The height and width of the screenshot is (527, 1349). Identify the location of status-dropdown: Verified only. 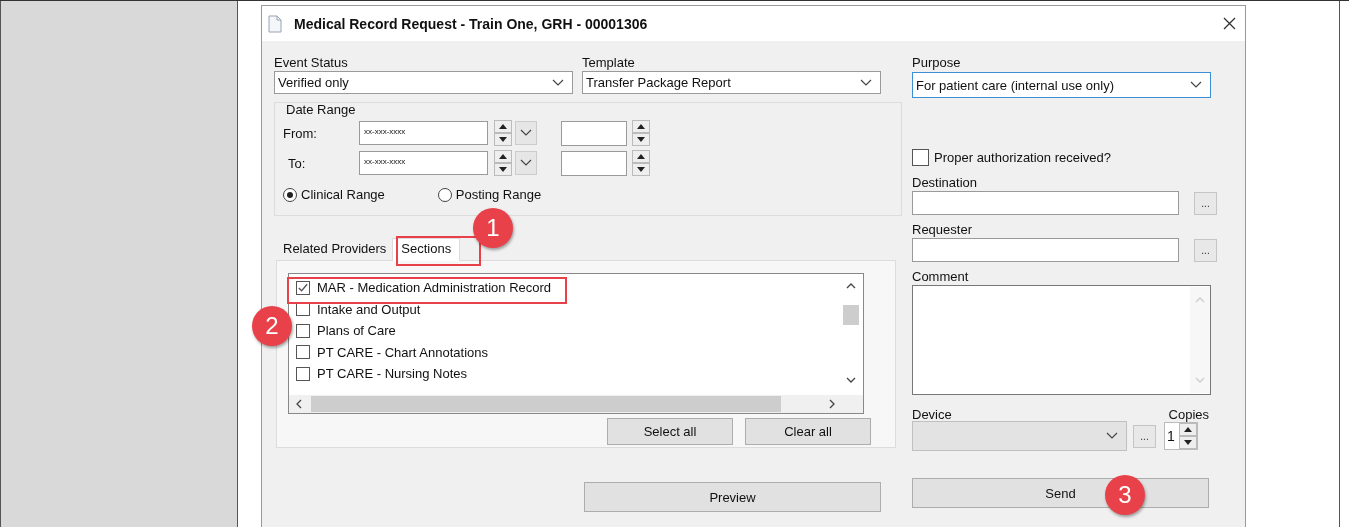
(423, 82).